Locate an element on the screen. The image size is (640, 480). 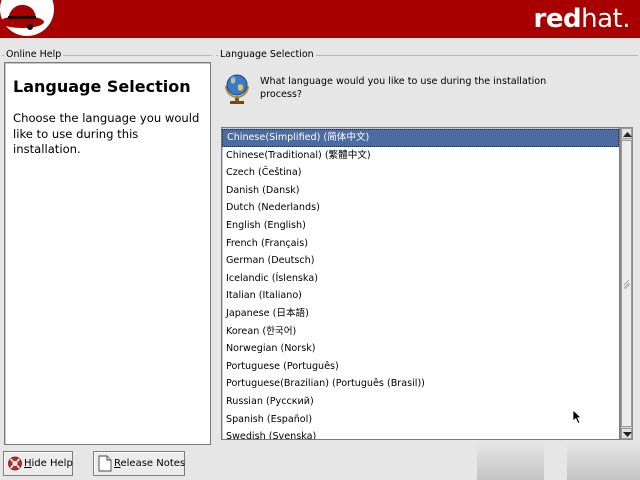
hide-help-button: Hide Help is located at coordinates (38, 463).